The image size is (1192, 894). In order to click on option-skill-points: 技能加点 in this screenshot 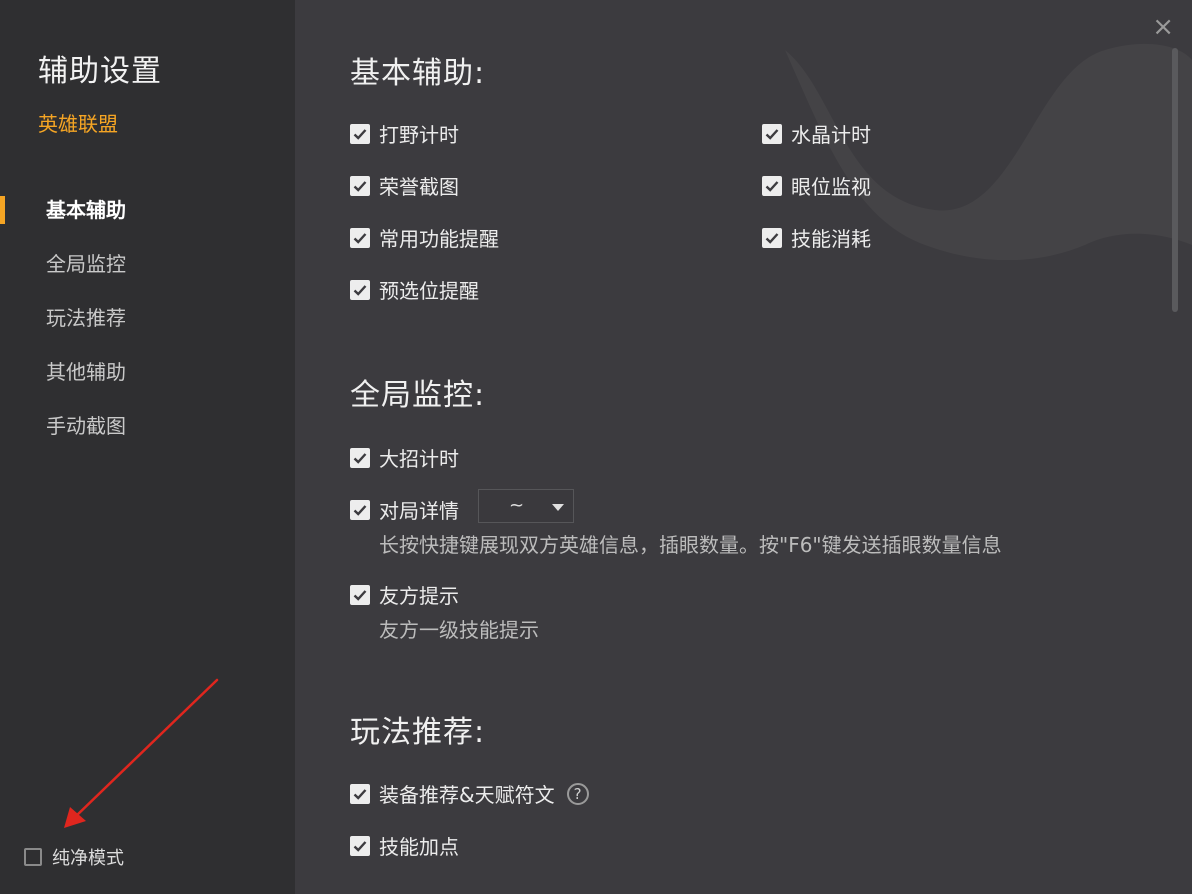, I will do `click(404, 845)`.